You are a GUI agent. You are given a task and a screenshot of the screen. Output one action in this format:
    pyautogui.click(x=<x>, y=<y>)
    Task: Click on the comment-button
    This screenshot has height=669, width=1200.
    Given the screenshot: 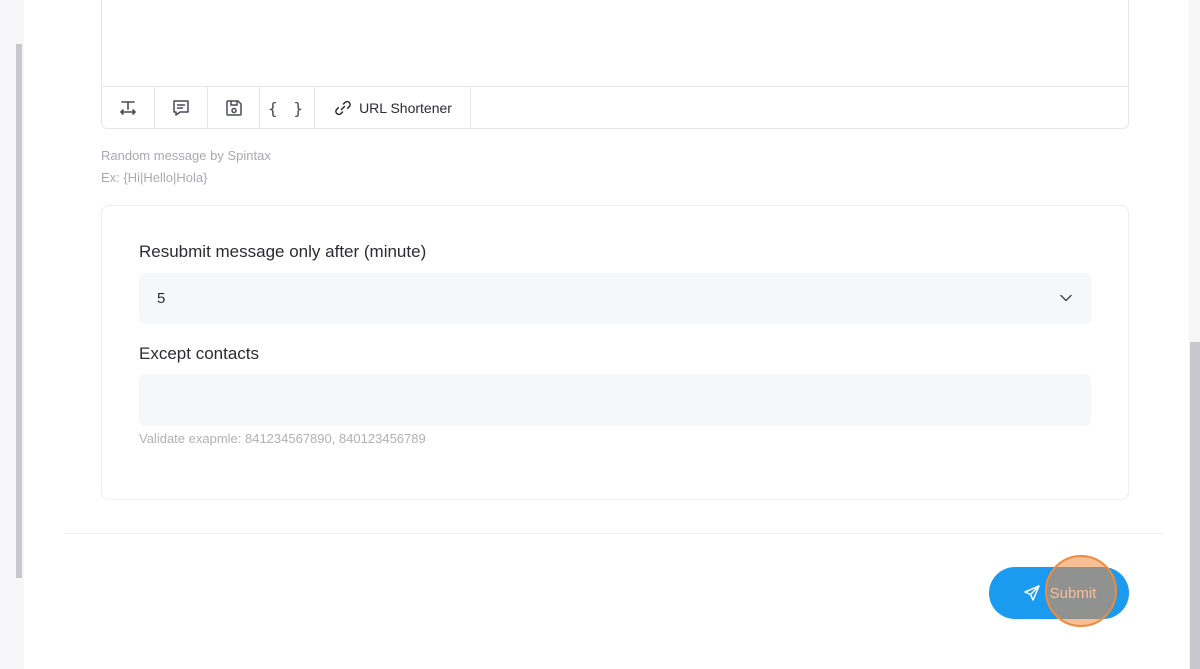 What is the action you would take?
    pyautogui.click(x=181, y=108)
    